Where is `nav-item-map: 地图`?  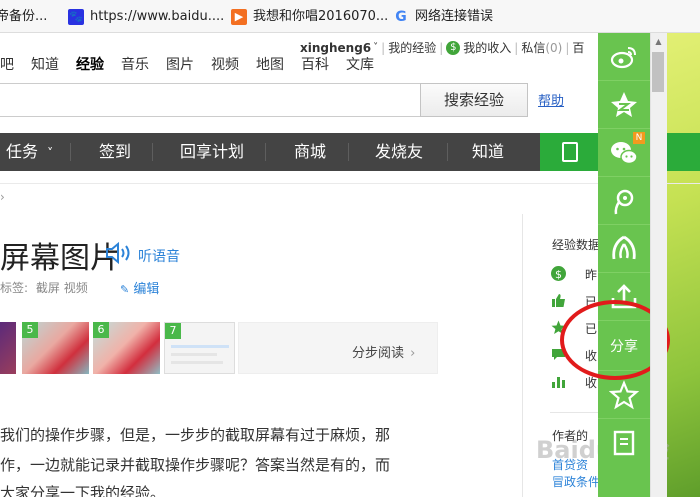 nav-item-map: 地图 is located at coordinates (270, 65).